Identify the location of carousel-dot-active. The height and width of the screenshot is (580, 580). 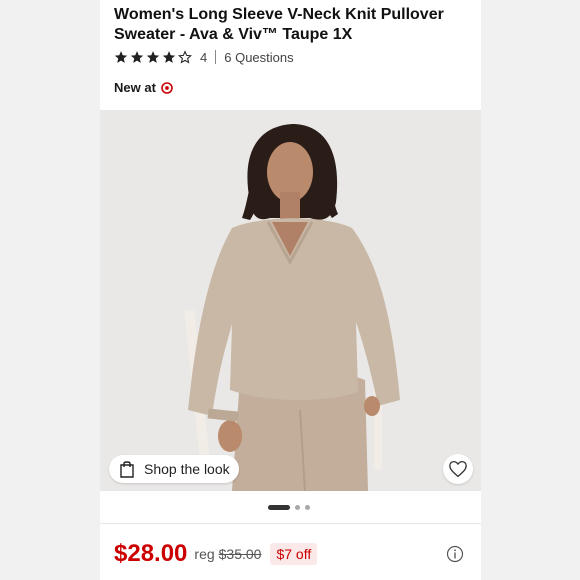
(279, 507).